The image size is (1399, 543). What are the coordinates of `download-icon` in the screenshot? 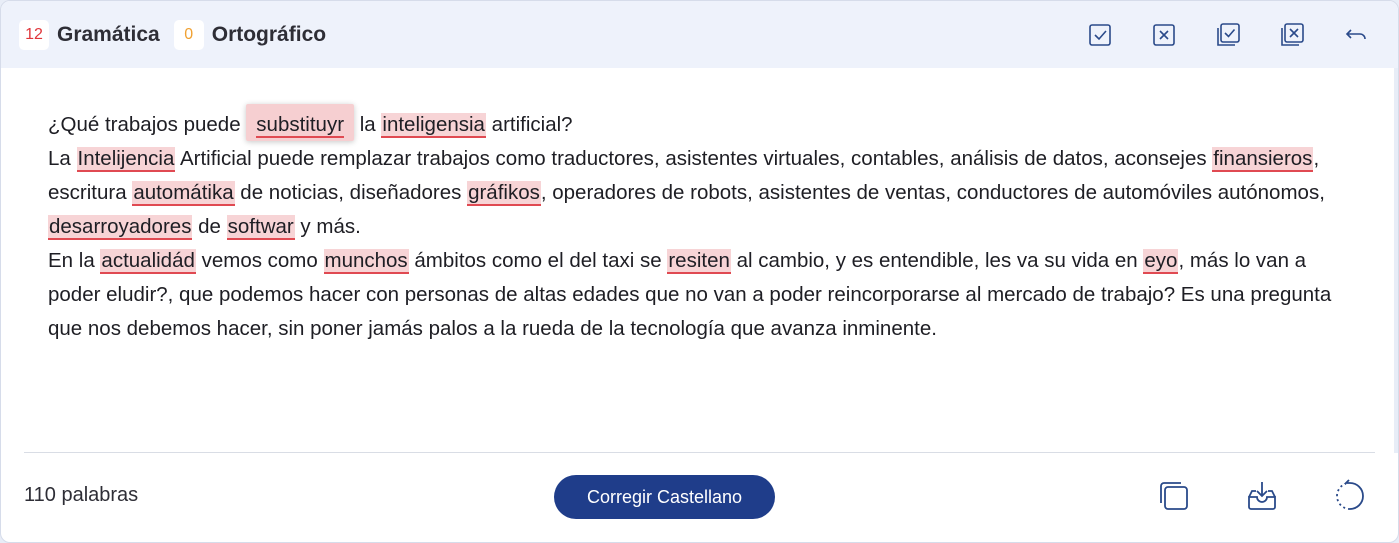 It's located at (1262, 496).